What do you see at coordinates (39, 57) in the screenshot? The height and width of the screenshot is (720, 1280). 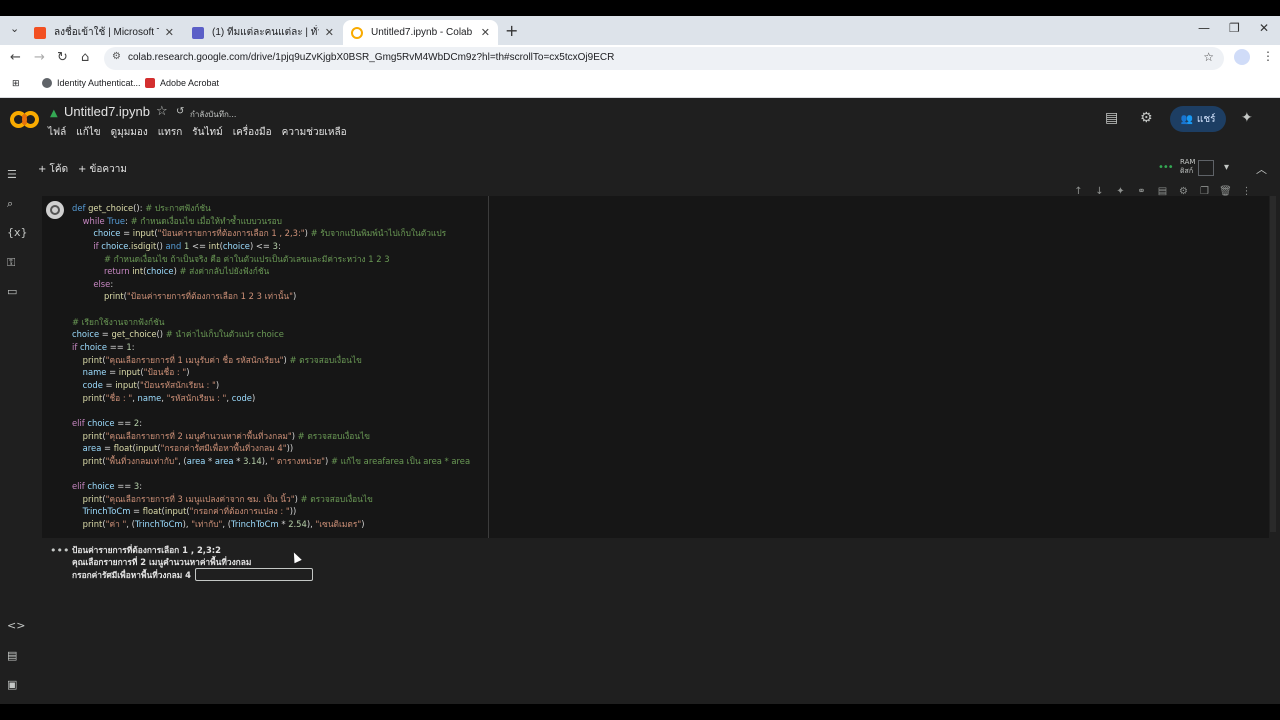 I see `forward-icon: →` at bounding box center [39, 57].